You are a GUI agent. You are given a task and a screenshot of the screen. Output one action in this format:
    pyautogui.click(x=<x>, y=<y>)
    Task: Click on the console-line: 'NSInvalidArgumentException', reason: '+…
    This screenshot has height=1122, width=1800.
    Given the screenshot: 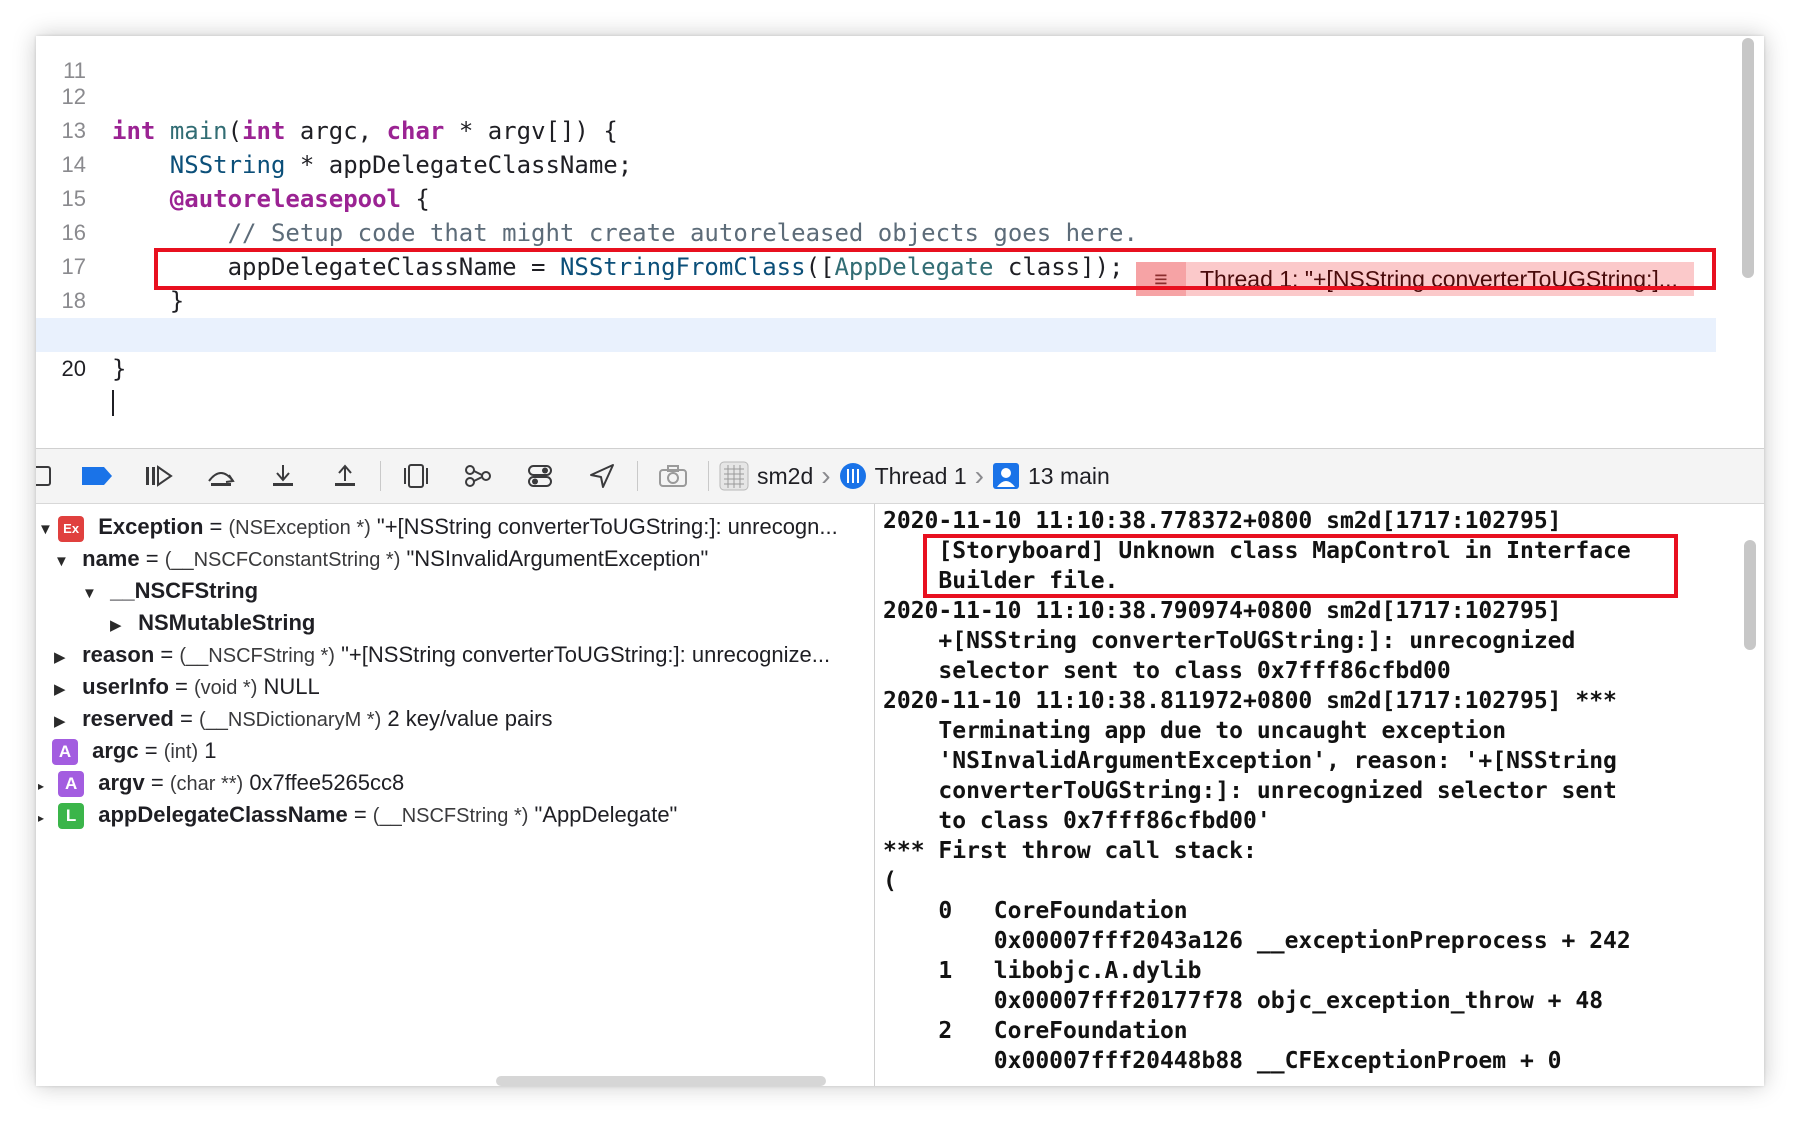 What is the action you would take?
    pyautogui.click(x=1250, y=761)
    